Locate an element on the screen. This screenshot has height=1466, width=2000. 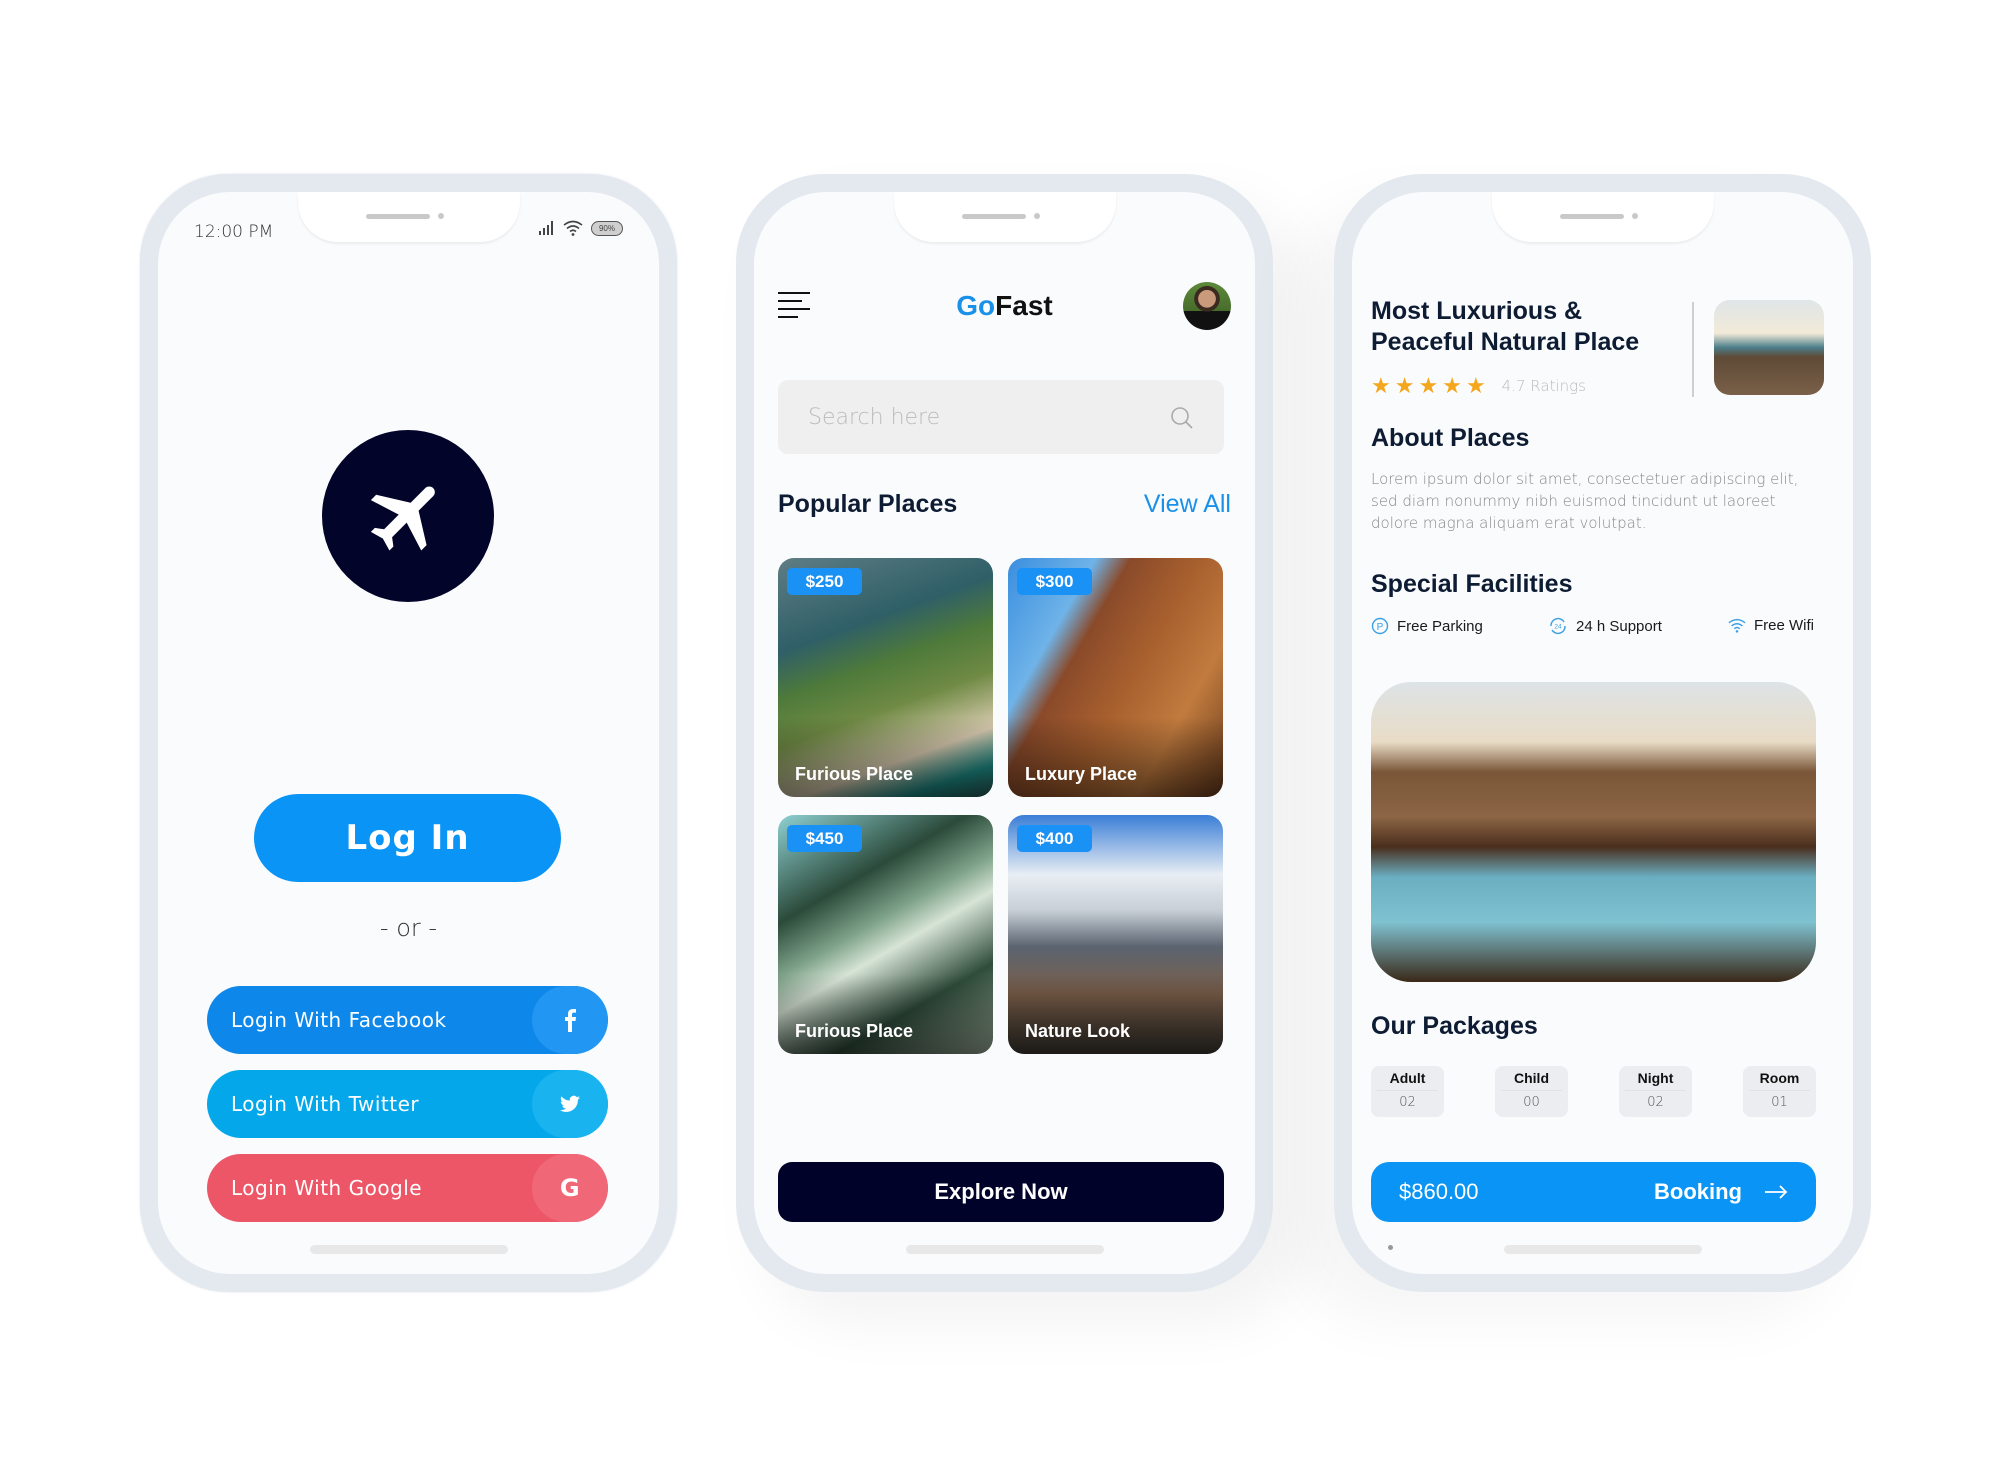
avatar is located at coordinates (1207, 306).